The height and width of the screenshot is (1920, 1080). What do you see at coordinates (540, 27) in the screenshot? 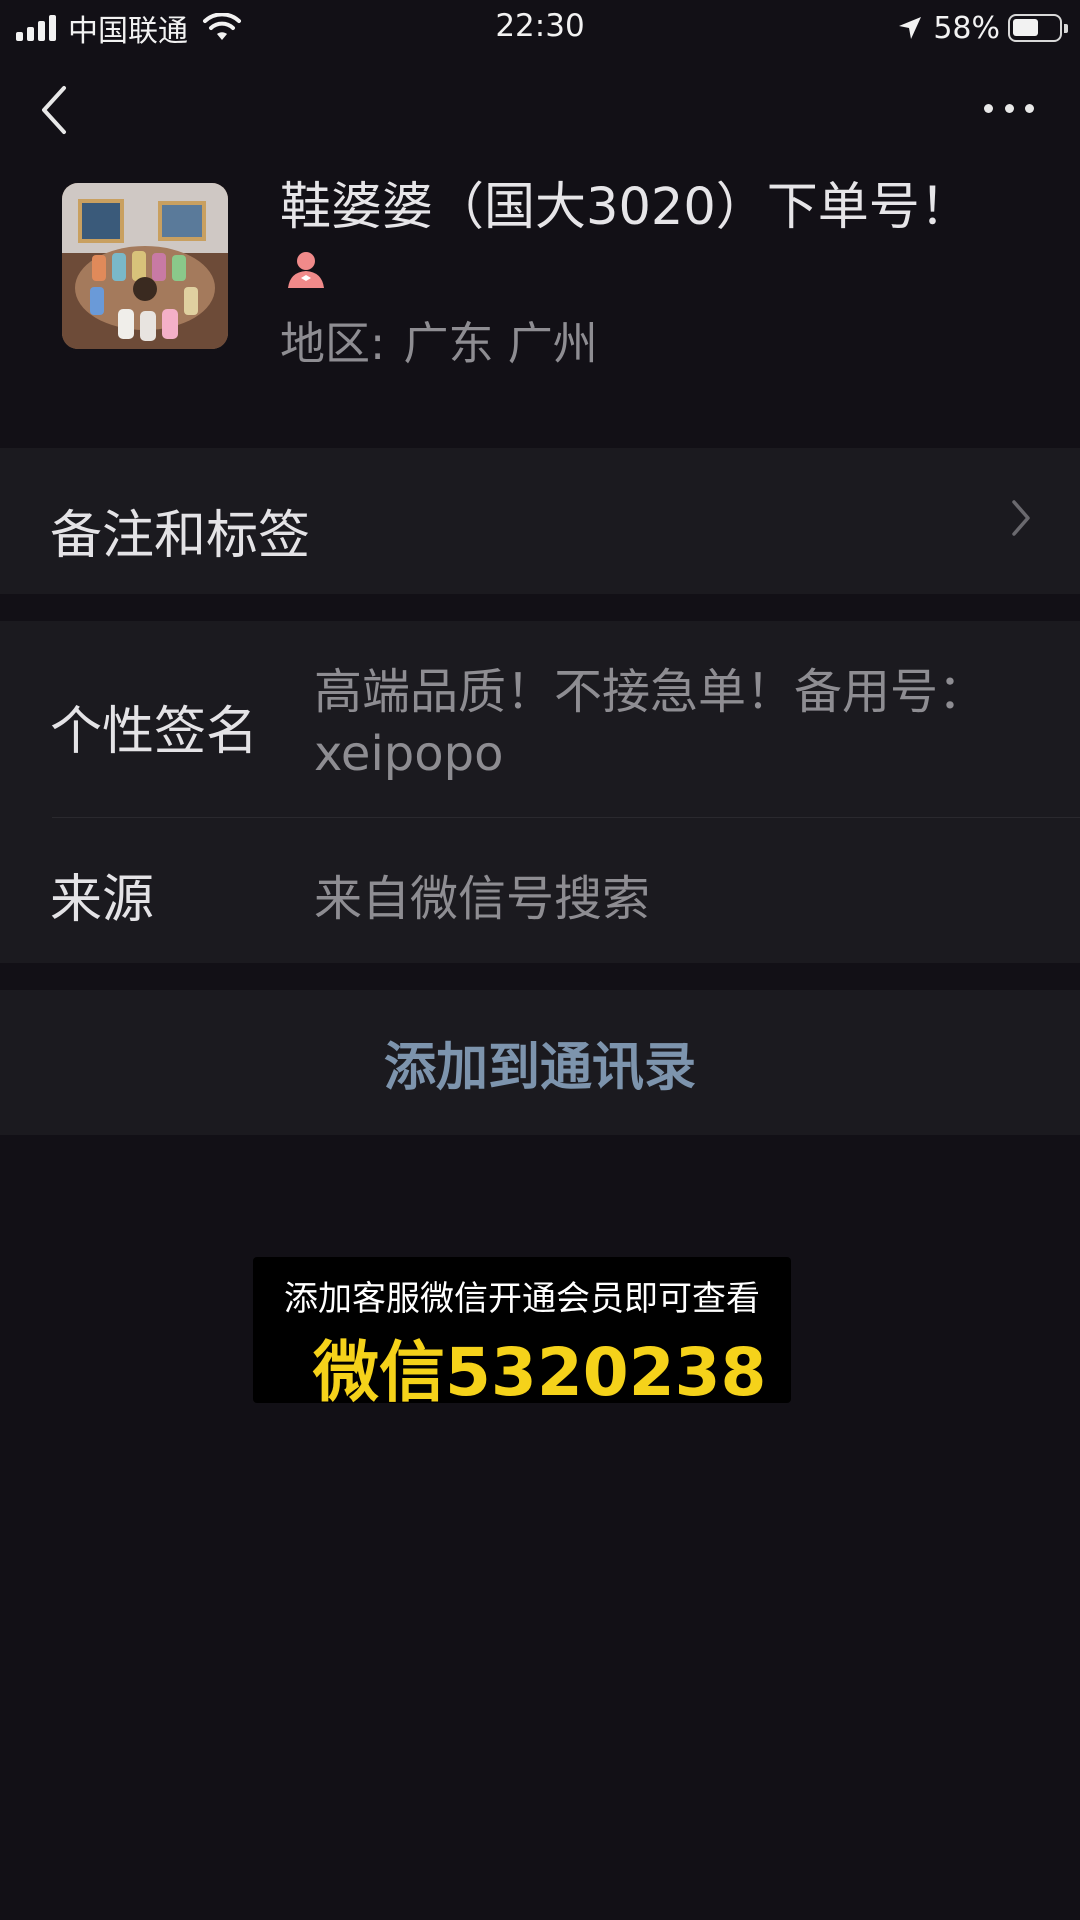
I see `status-bar: 中国联通 22:30 58%` at bounding box center [540, 27].